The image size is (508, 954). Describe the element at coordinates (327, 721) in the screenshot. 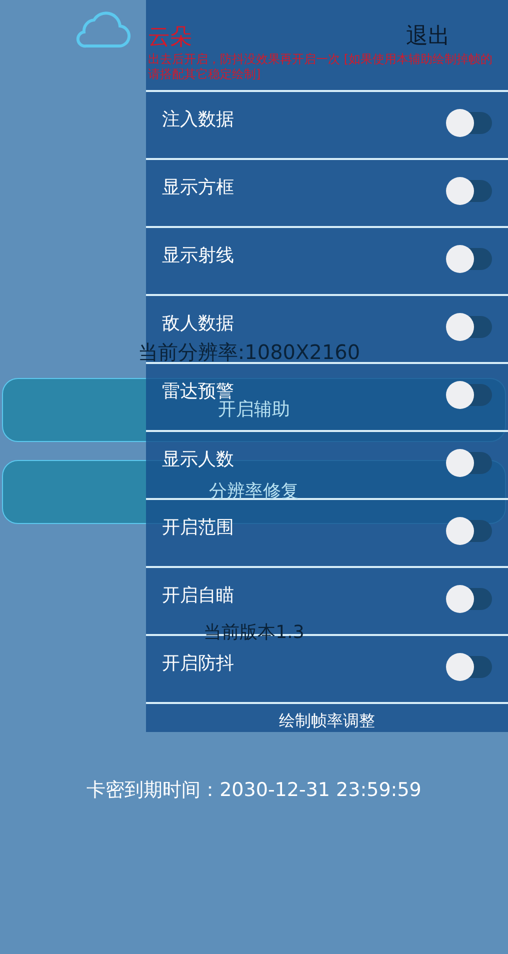

I see `frame-rate-link: 绘制帧率调整` at that location.